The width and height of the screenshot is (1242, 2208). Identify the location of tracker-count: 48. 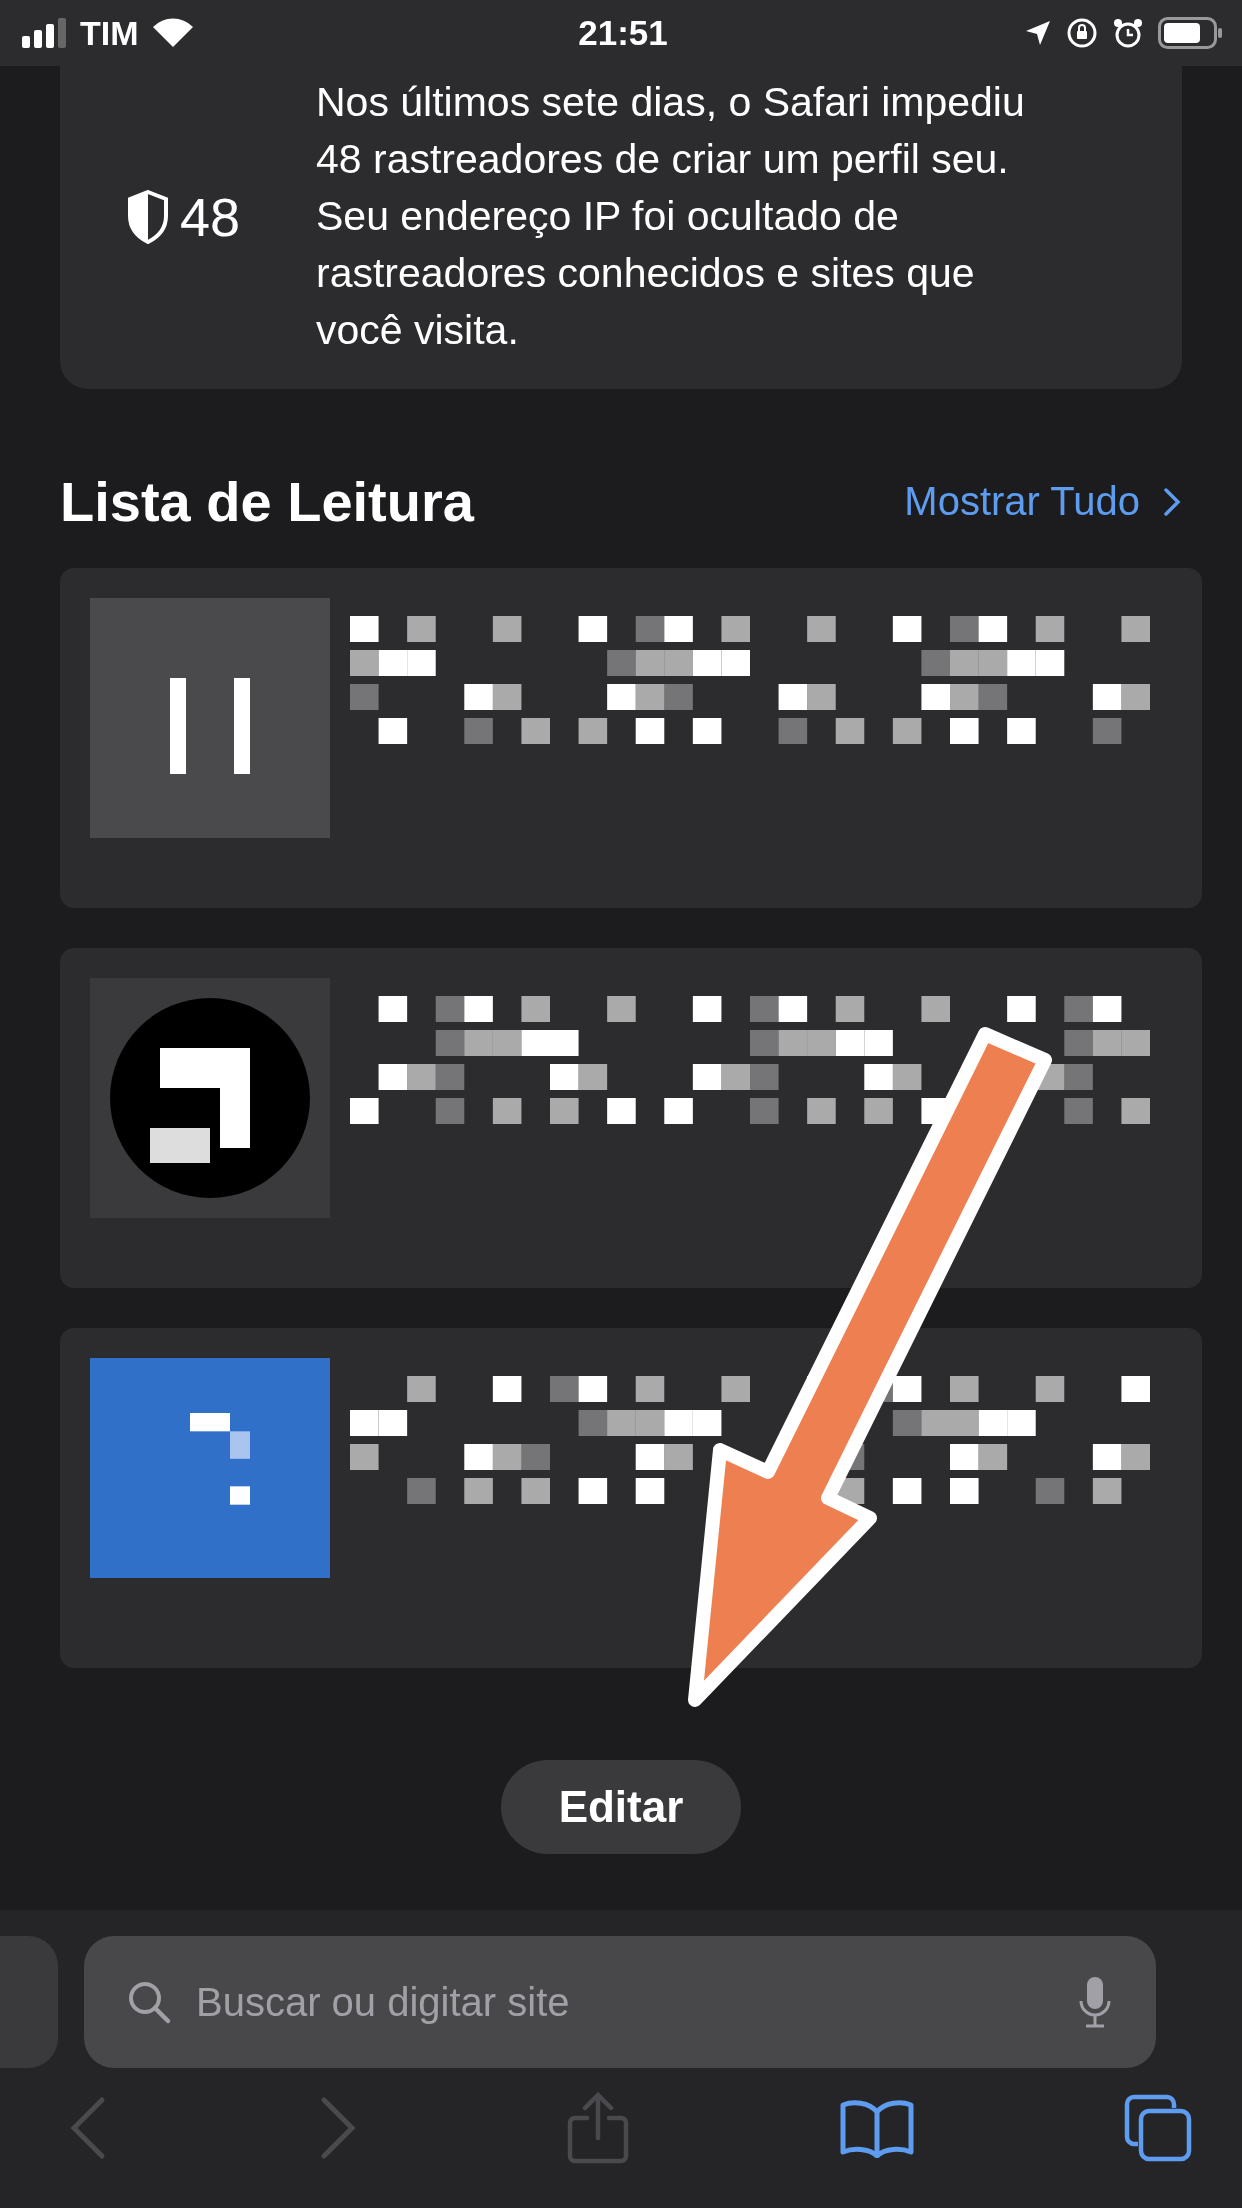
(210, 216).